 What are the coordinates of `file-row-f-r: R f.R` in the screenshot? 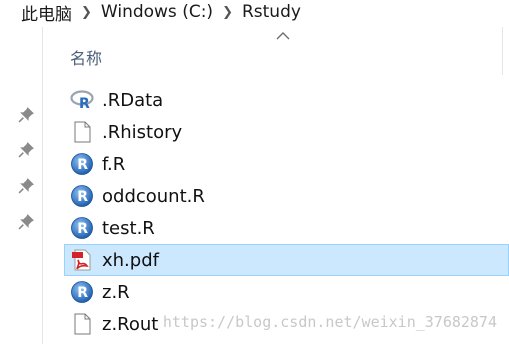 It's located at (286, 164).